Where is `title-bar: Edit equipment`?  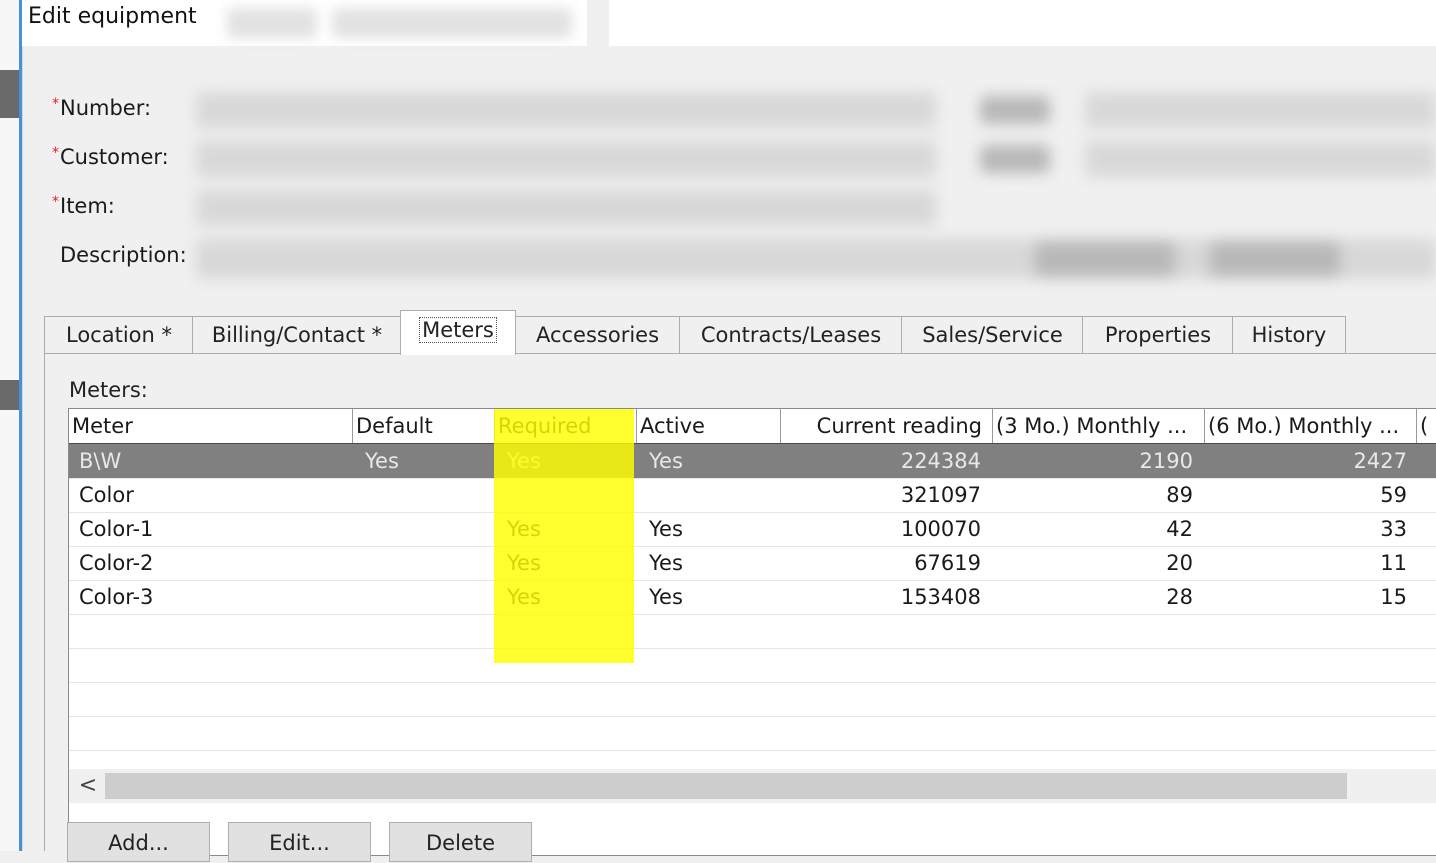 title-bar: Edit equipment is located at coordinates (729, 23).